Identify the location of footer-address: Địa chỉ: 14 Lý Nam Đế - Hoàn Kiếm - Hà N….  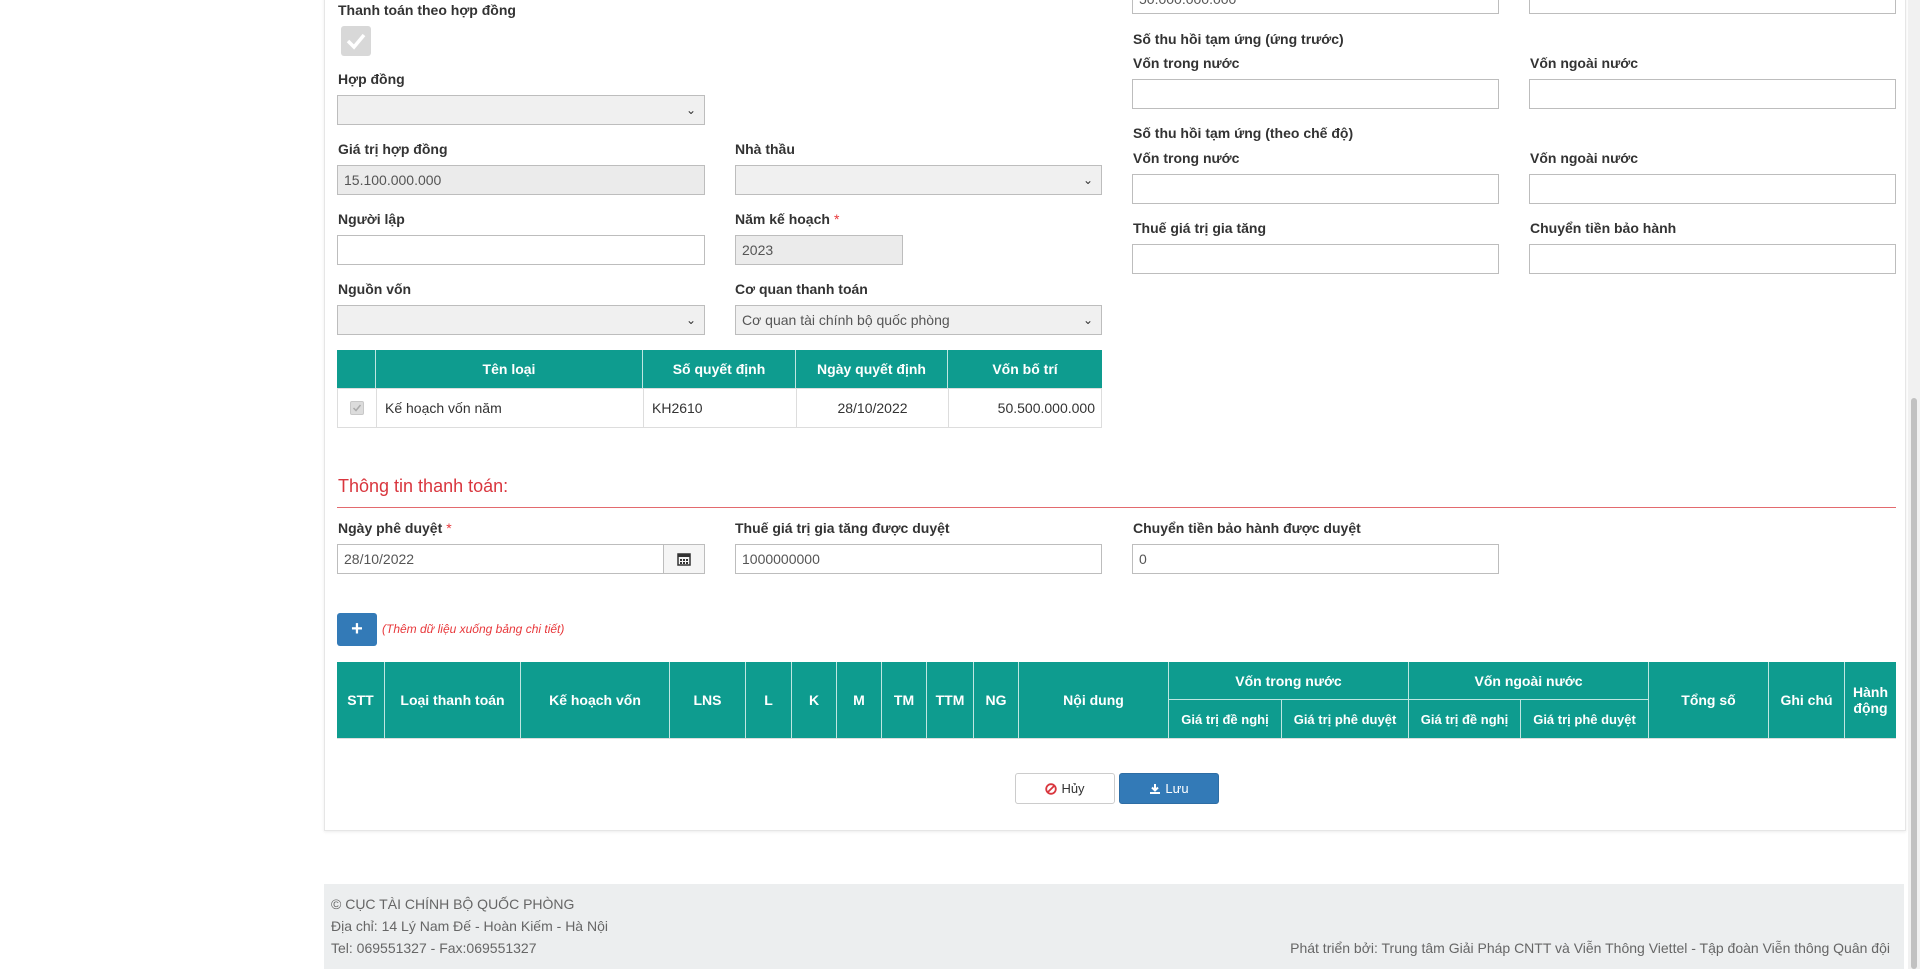
(469, 926).